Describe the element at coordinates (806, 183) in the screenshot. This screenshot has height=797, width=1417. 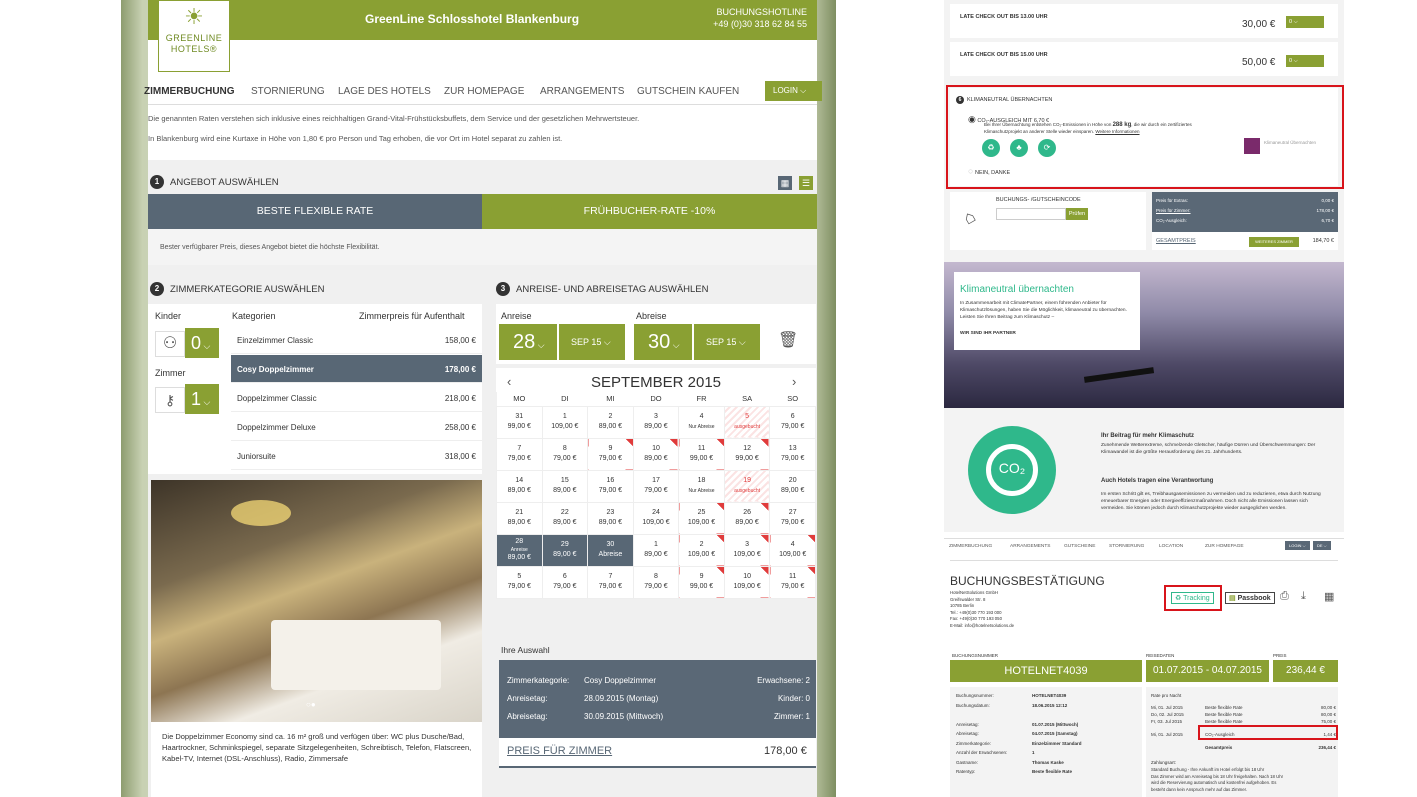
I see `list-view-icon: ☰` at that location.